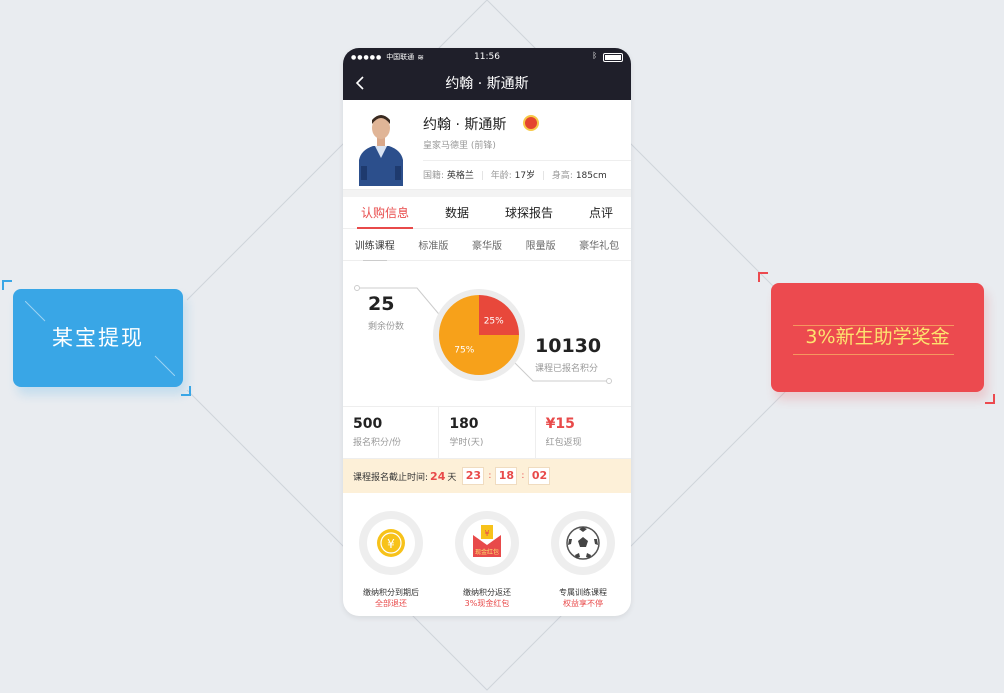 This screenshot has width=1004, height=693. I want to click on divider, so click(527, 160).